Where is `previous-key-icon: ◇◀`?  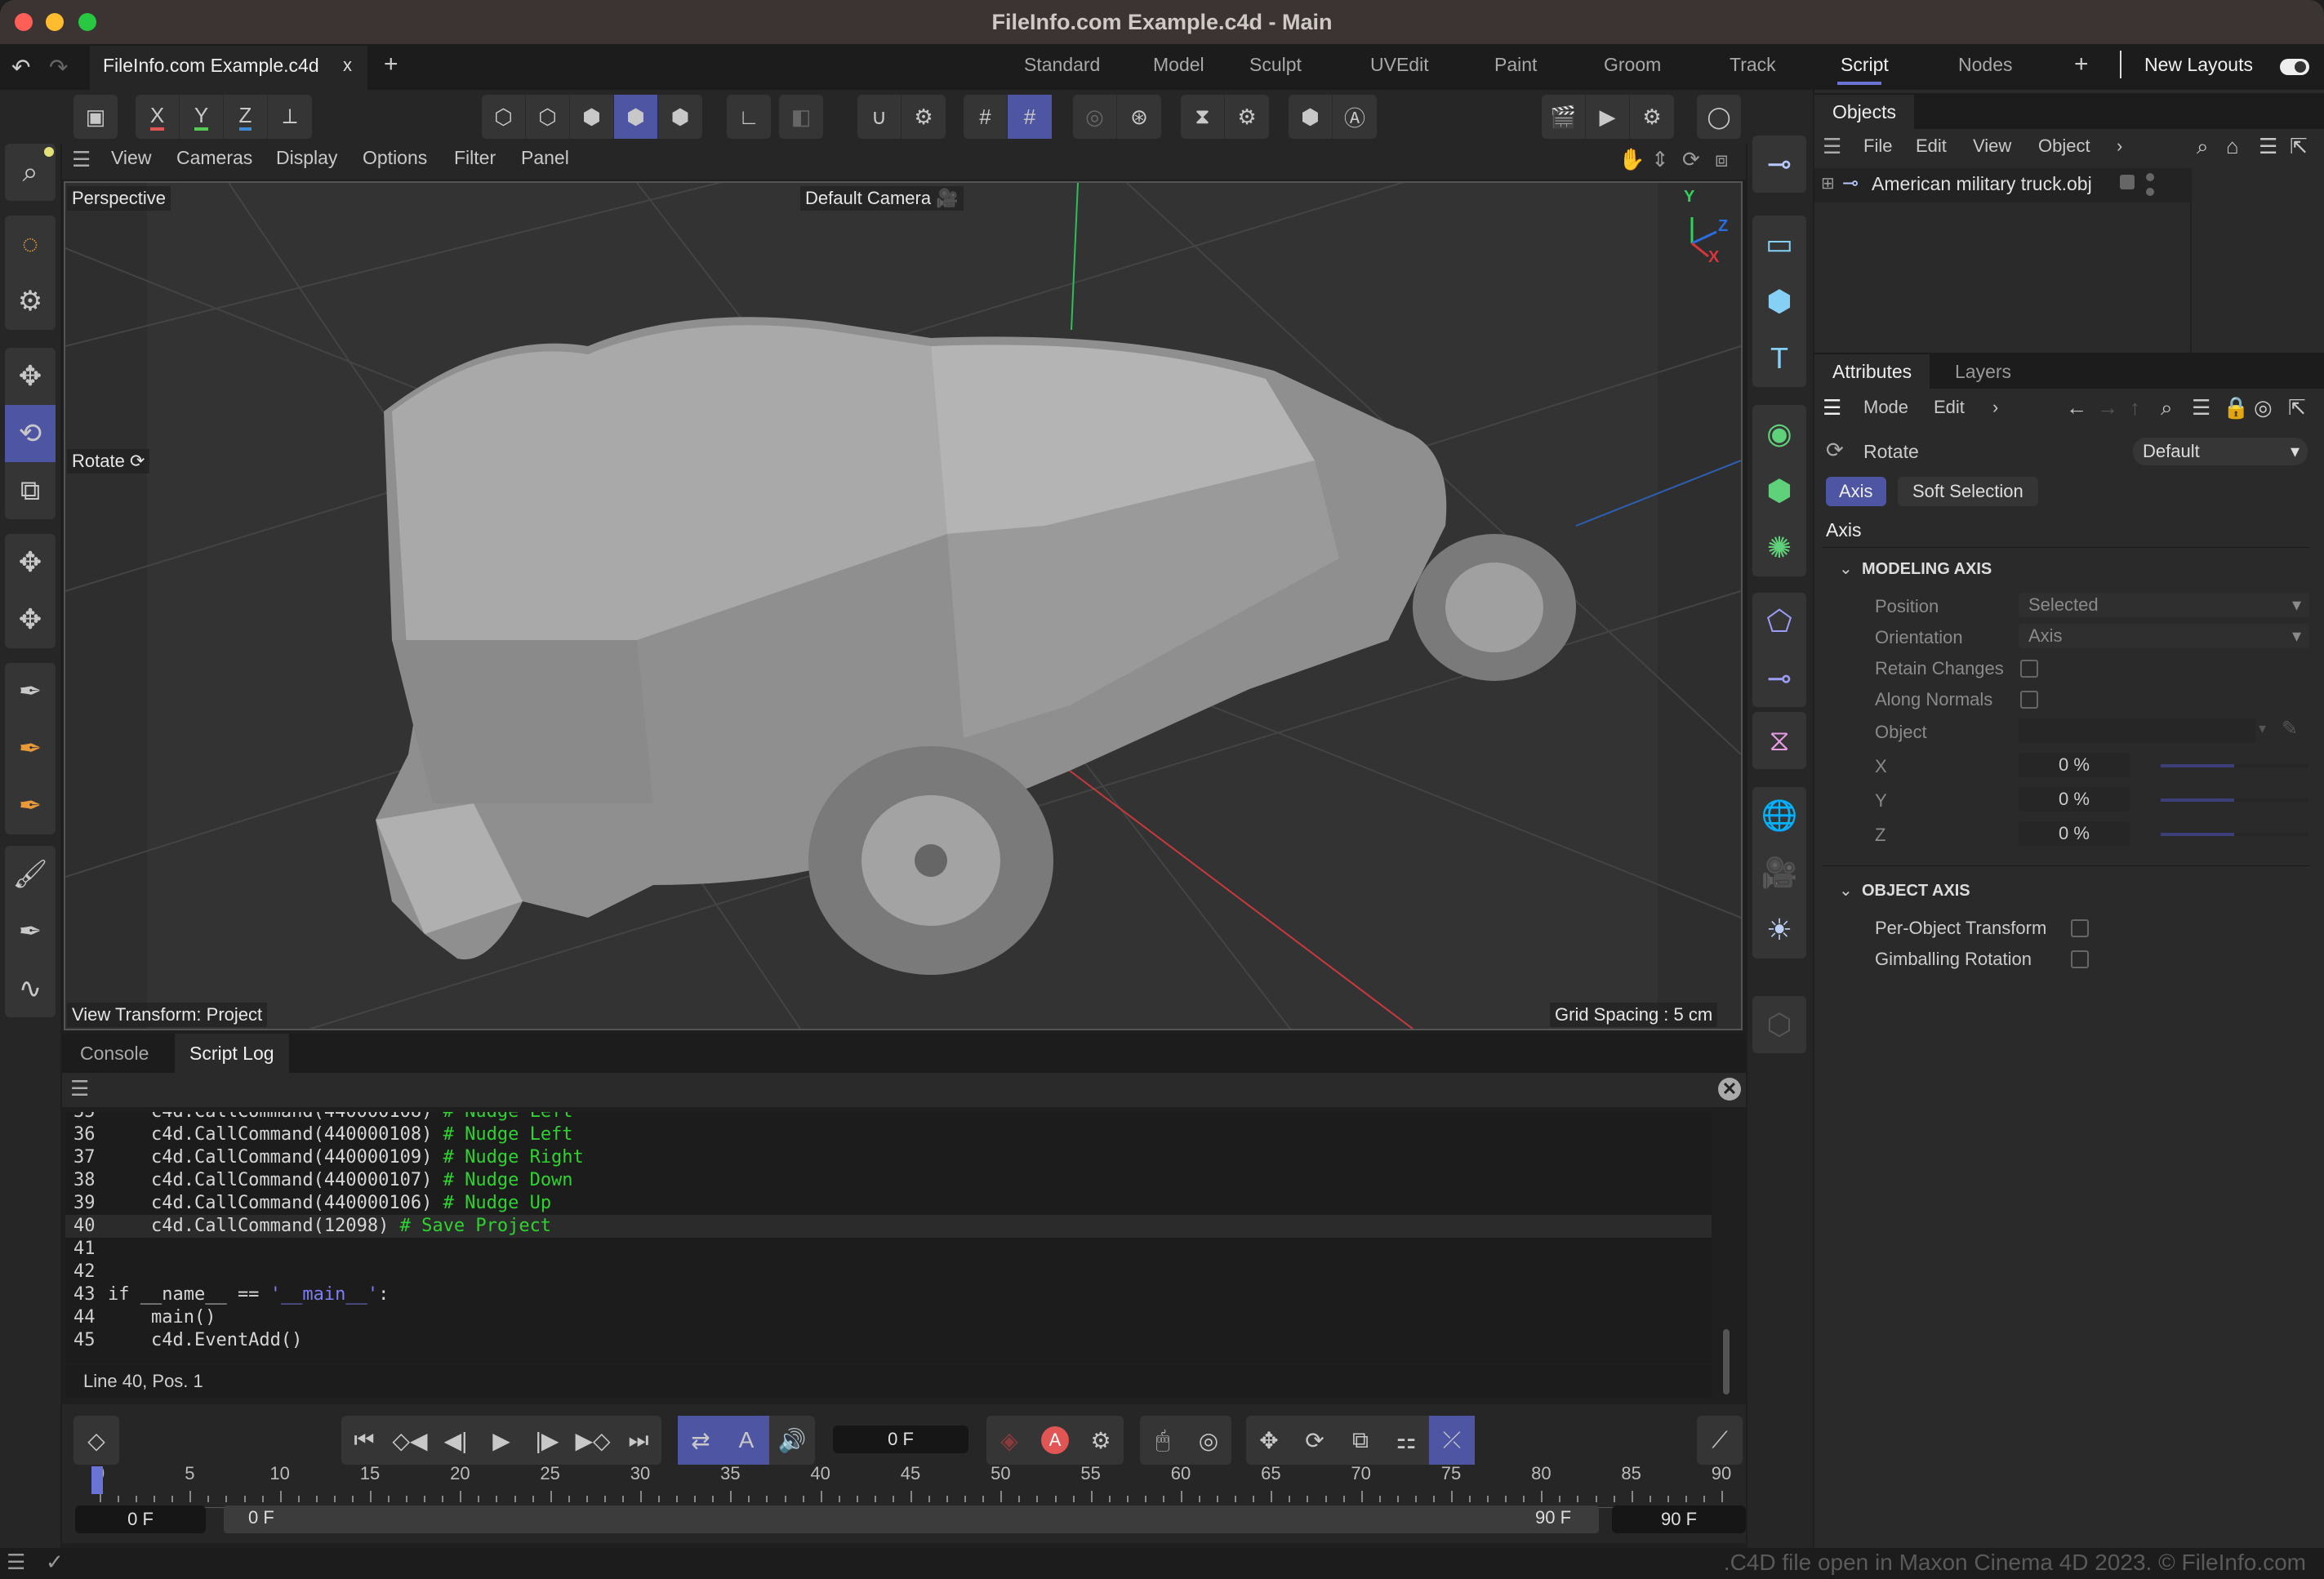 previous-key-icon: ◇◀ is located at coordinates (410, 1440).